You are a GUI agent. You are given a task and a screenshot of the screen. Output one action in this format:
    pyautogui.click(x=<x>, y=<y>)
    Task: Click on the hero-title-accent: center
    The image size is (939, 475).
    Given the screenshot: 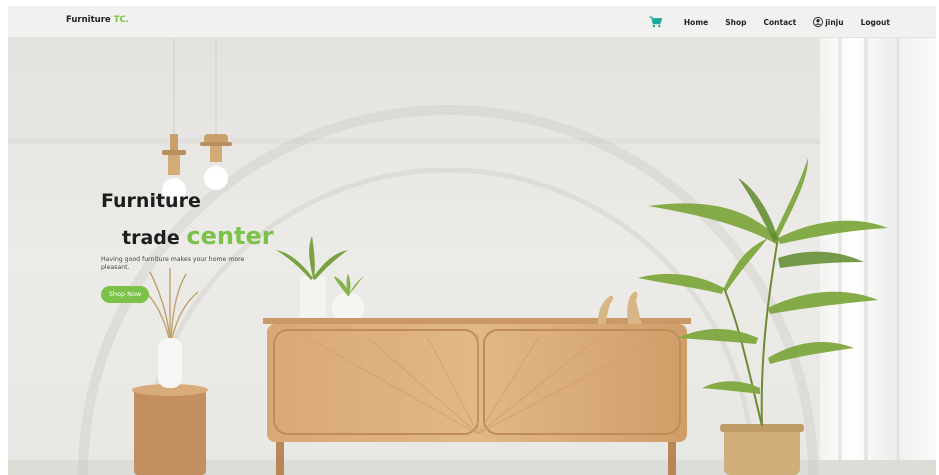 What is the action you would take?
    pyautogui.click(x=230, y=236)
    